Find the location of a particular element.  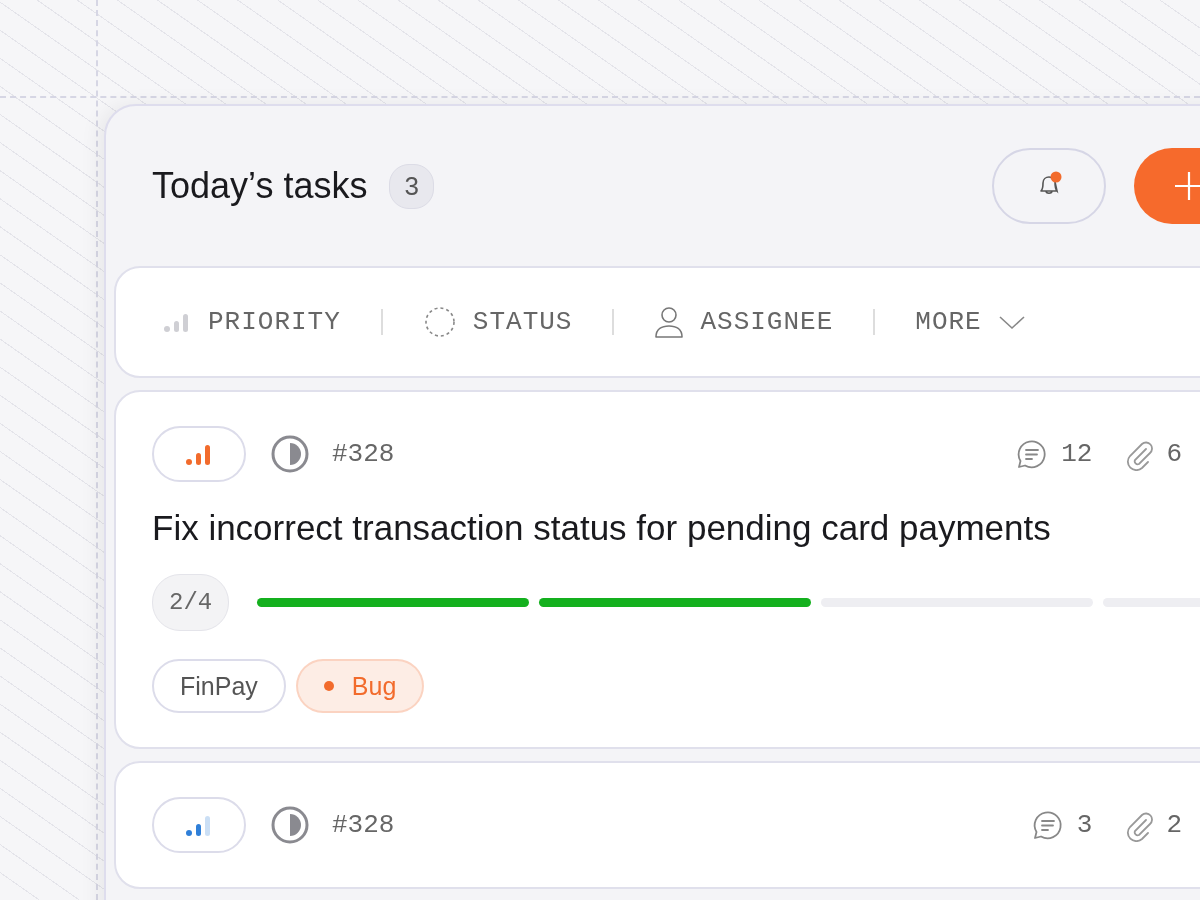

comment-count: 12 is located at coordinates (1077, 454).